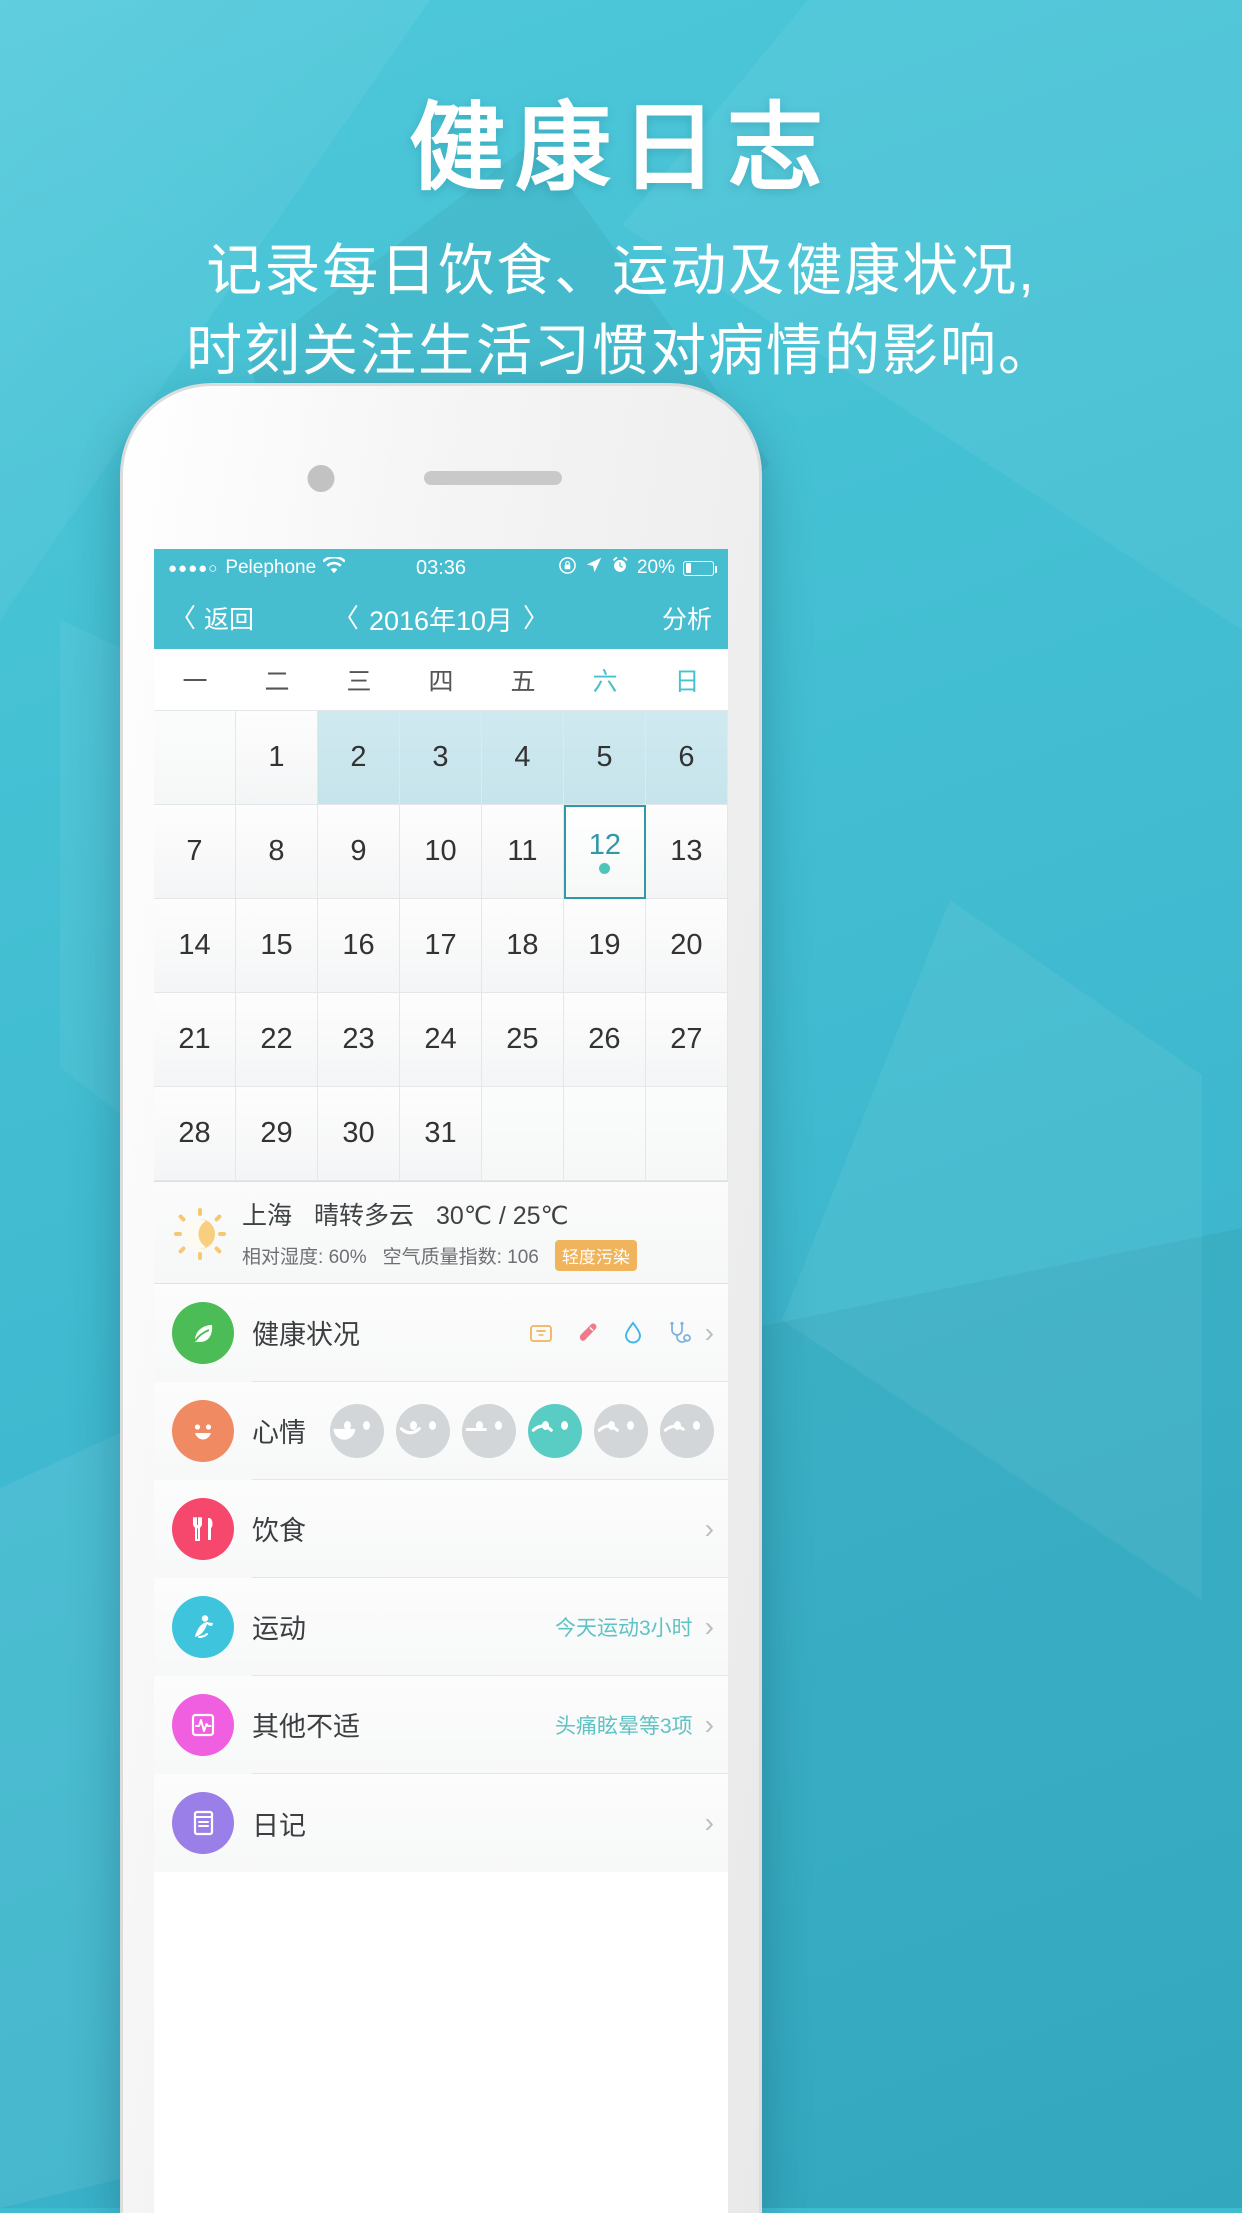  Describe the element at coordinates (357, 1430) in the screenshot. I see `mood-option-laugh` at that location.